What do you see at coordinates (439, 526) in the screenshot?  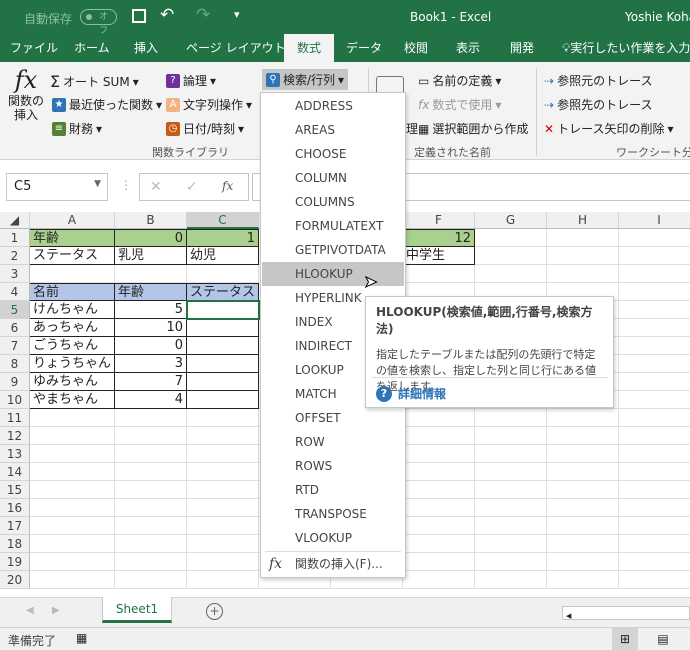 I see `cell-F17` at bounding box center [439, 526].